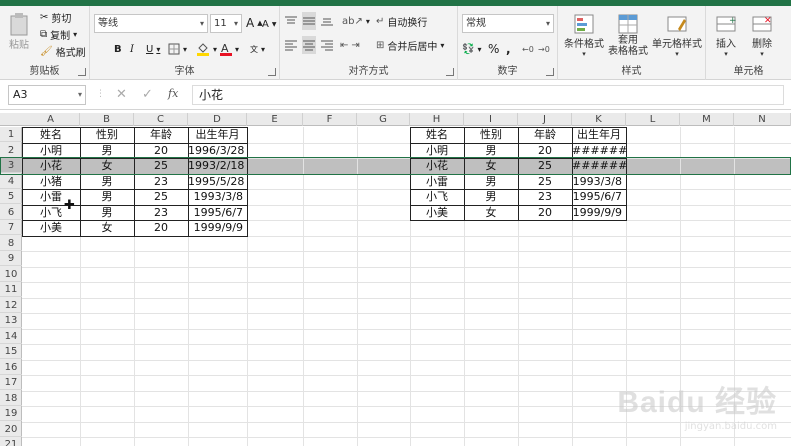 The height and width of the screenshot is (446, 791). I want to click on table2-cell: 年龄, so click(545, 135).